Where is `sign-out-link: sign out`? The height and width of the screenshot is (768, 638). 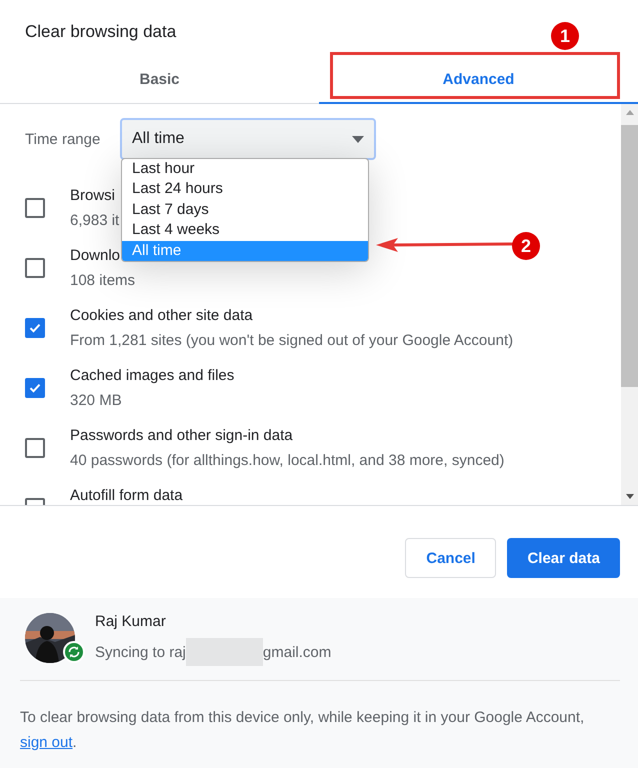
sign-out-link: sign out is located at coordinates (46, 742).